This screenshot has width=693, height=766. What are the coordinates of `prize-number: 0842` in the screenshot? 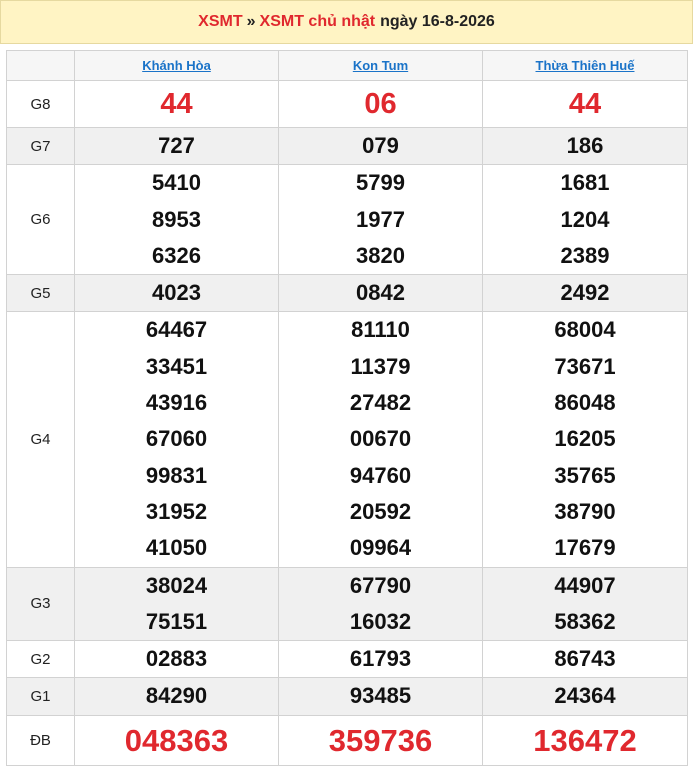 It's located at (380, 293).